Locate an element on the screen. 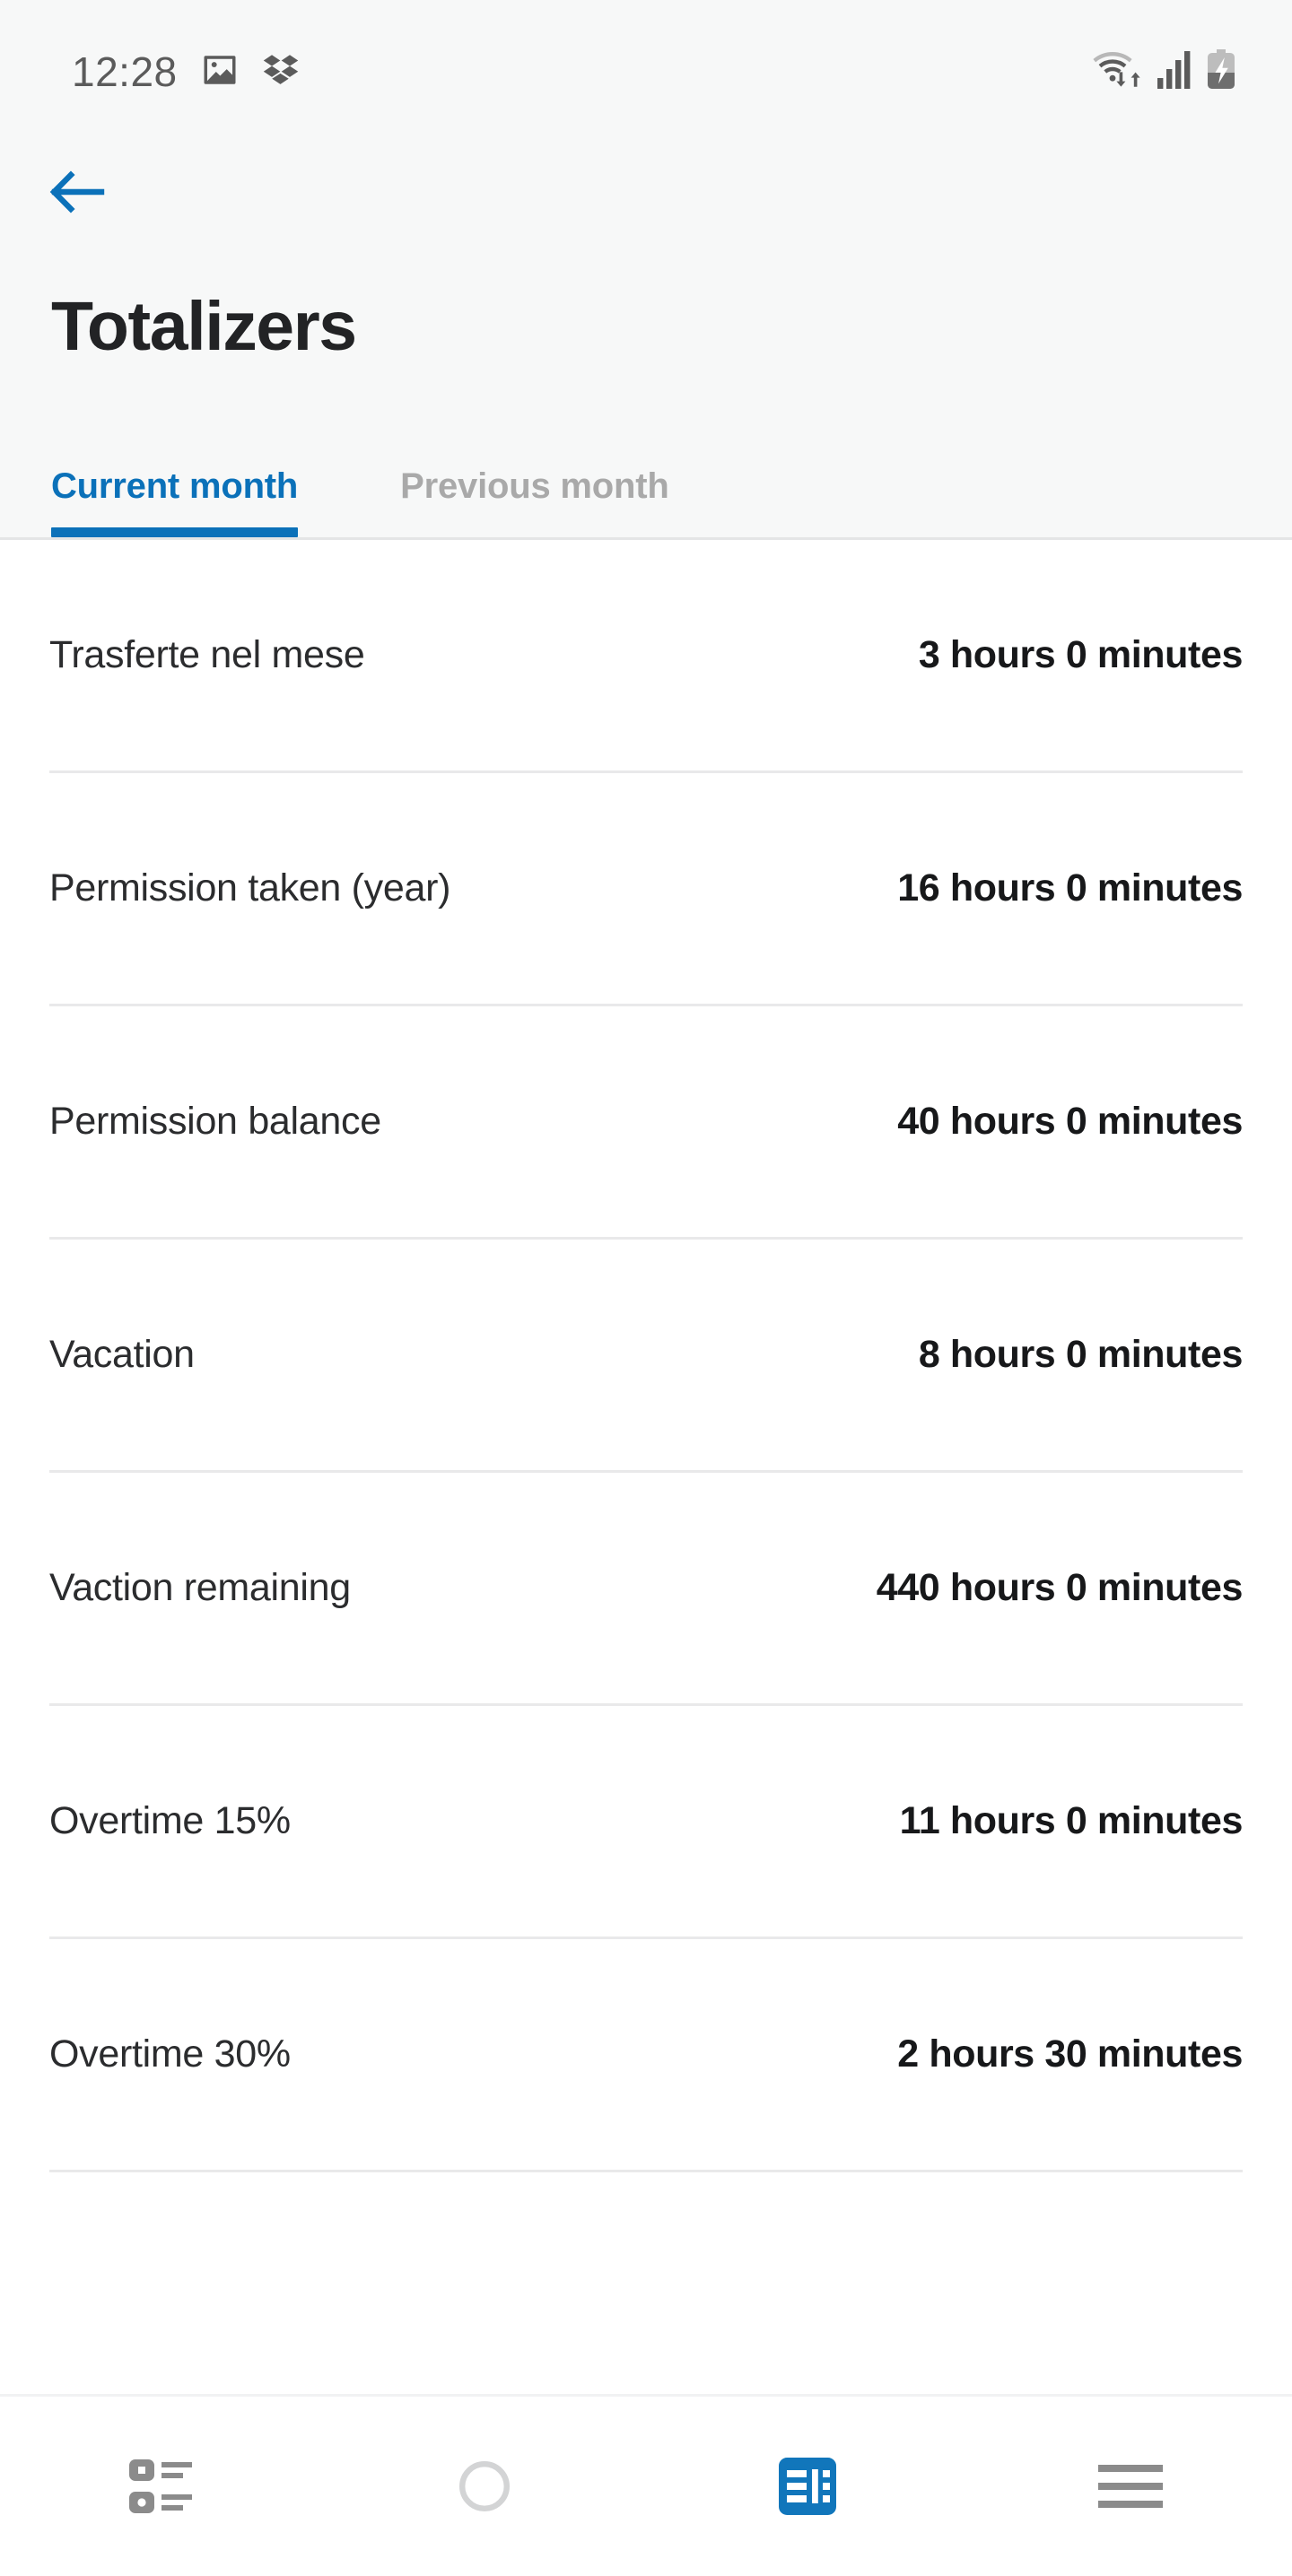  status-bar-clock: 12:28 is located at coordinates (125, 71).